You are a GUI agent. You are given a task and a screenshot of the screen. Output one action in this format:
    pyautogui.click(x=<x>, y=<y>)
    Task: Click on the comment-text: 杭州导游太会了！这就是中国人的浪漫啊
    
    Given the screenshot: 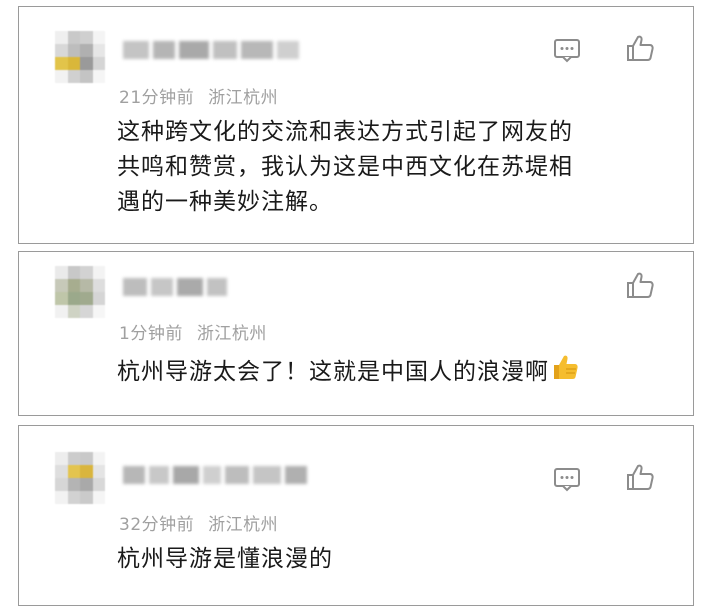 What is the action you would take?
    pyautogui.click(x=348, y=371)
    